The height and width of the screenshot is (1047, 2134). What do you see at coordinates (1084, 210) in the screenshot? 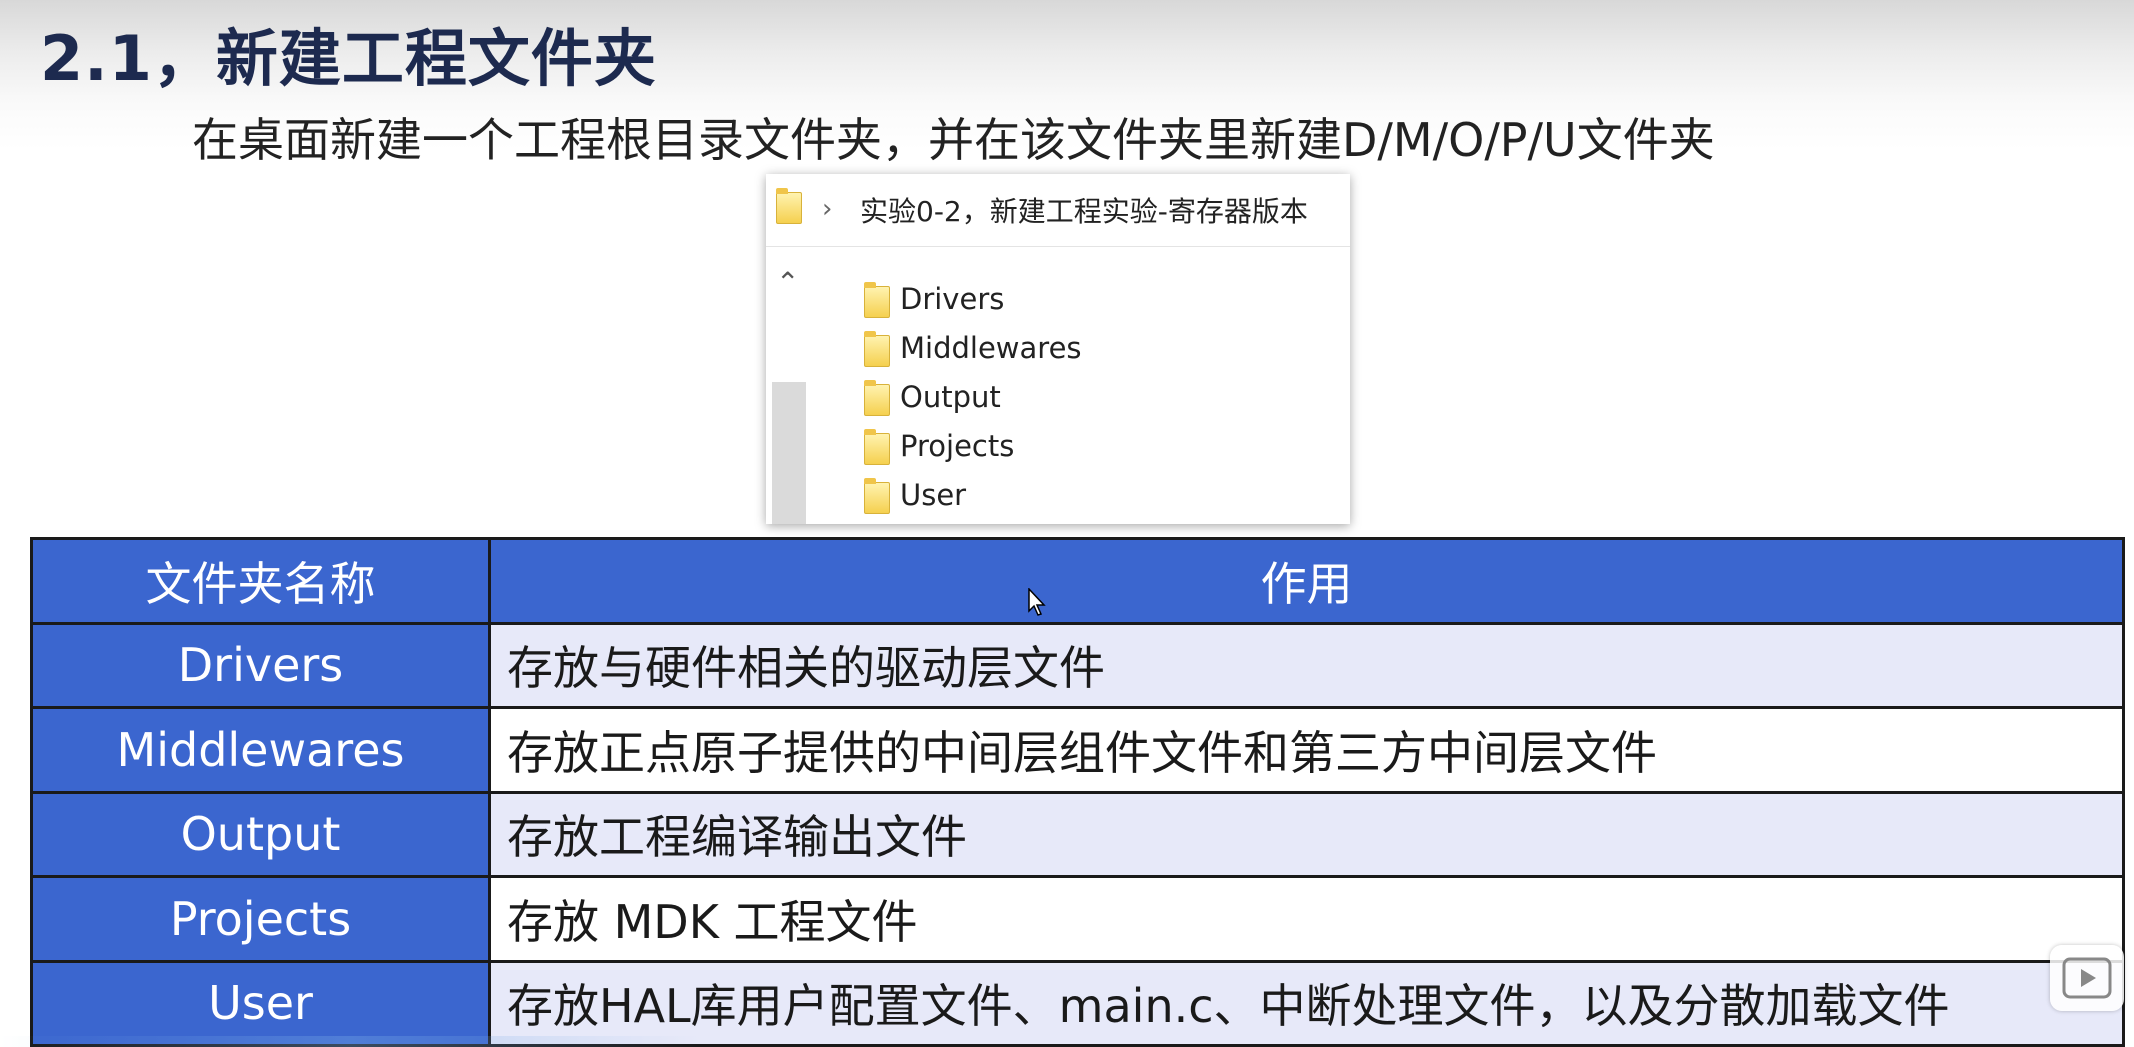
I see `address-path: 实验0-2，新建工程实验-寄存器版本` at bounding box center [1084, 210].